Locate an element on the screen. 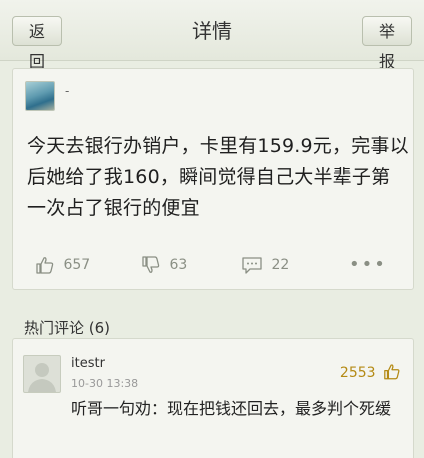 Image resolution: width=424 pixels, height=458 pixels. like-count: 657 is located at coordinates (77, 265).